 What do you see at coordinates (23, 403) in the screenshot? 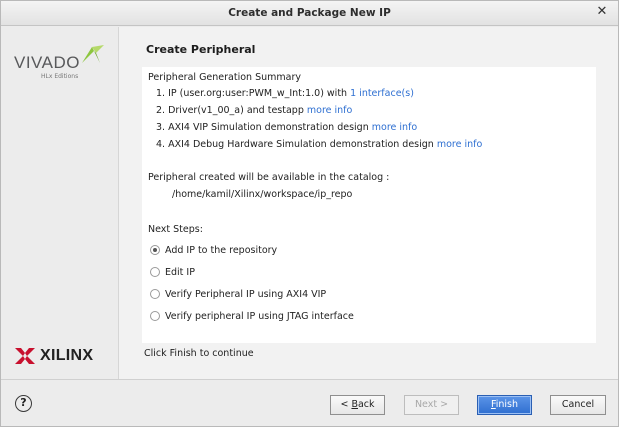
I see `help-icon: ?` at bounding box center [23, 403].